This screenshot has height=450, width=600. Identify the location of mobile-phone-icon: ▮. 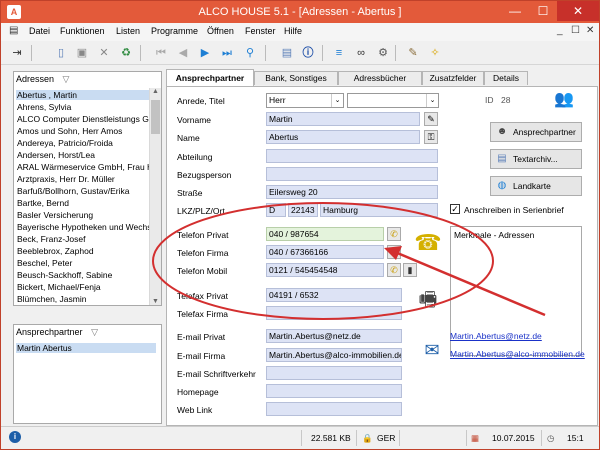
(410, 270).